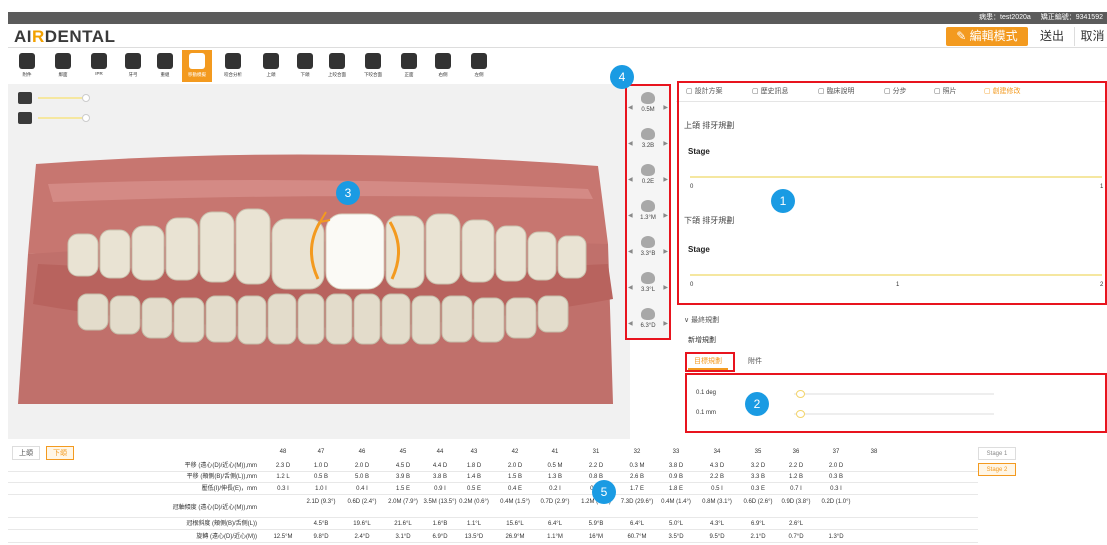 The width and height of the screenshot is (1107, 545). What do you see at coordinates (214, 508) in the screenshot?
I see `row-label: 冠軸傾度 (遠心(D)/近心(M)),mm` at bounding box center [214, 508].